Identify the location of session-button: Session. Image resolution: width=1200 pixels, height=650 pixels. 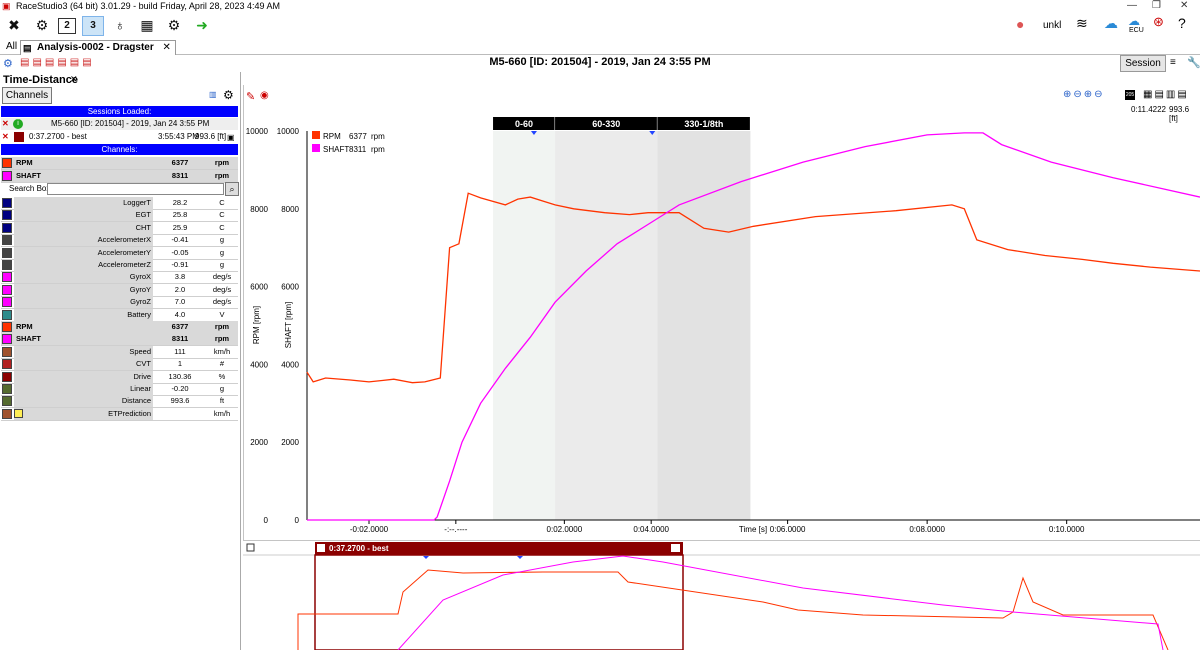
(1143, 63).